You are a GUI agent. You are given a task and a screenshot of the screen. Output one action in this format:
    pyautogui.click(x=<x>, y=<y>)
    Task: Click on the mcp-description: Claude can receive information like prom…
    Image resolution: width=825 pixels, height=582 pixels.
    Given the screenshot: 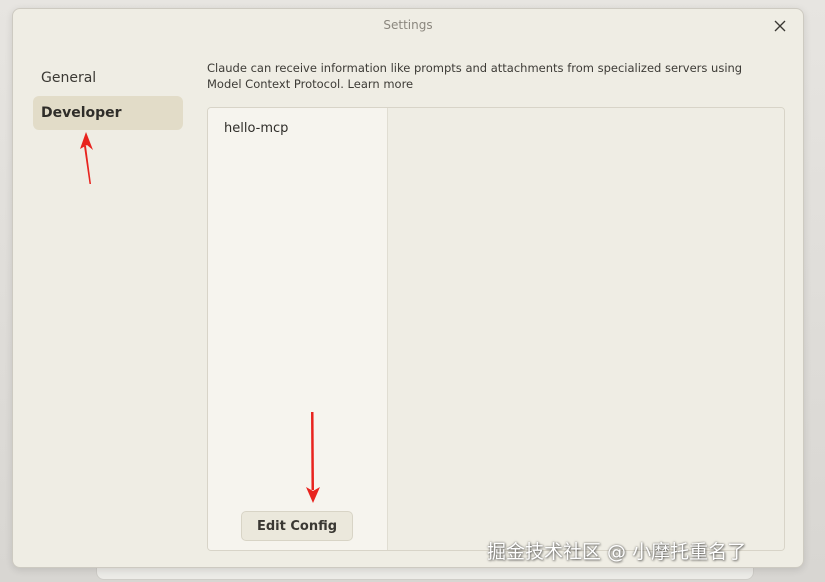 What is the action you would take?
    pyautogui.click(x=492, y=76)
    